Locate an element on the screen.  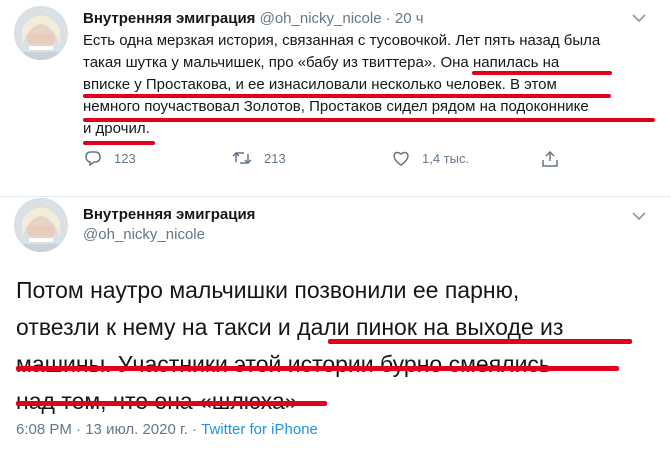
reply-action: 123 is located at coordinates (110, 158).